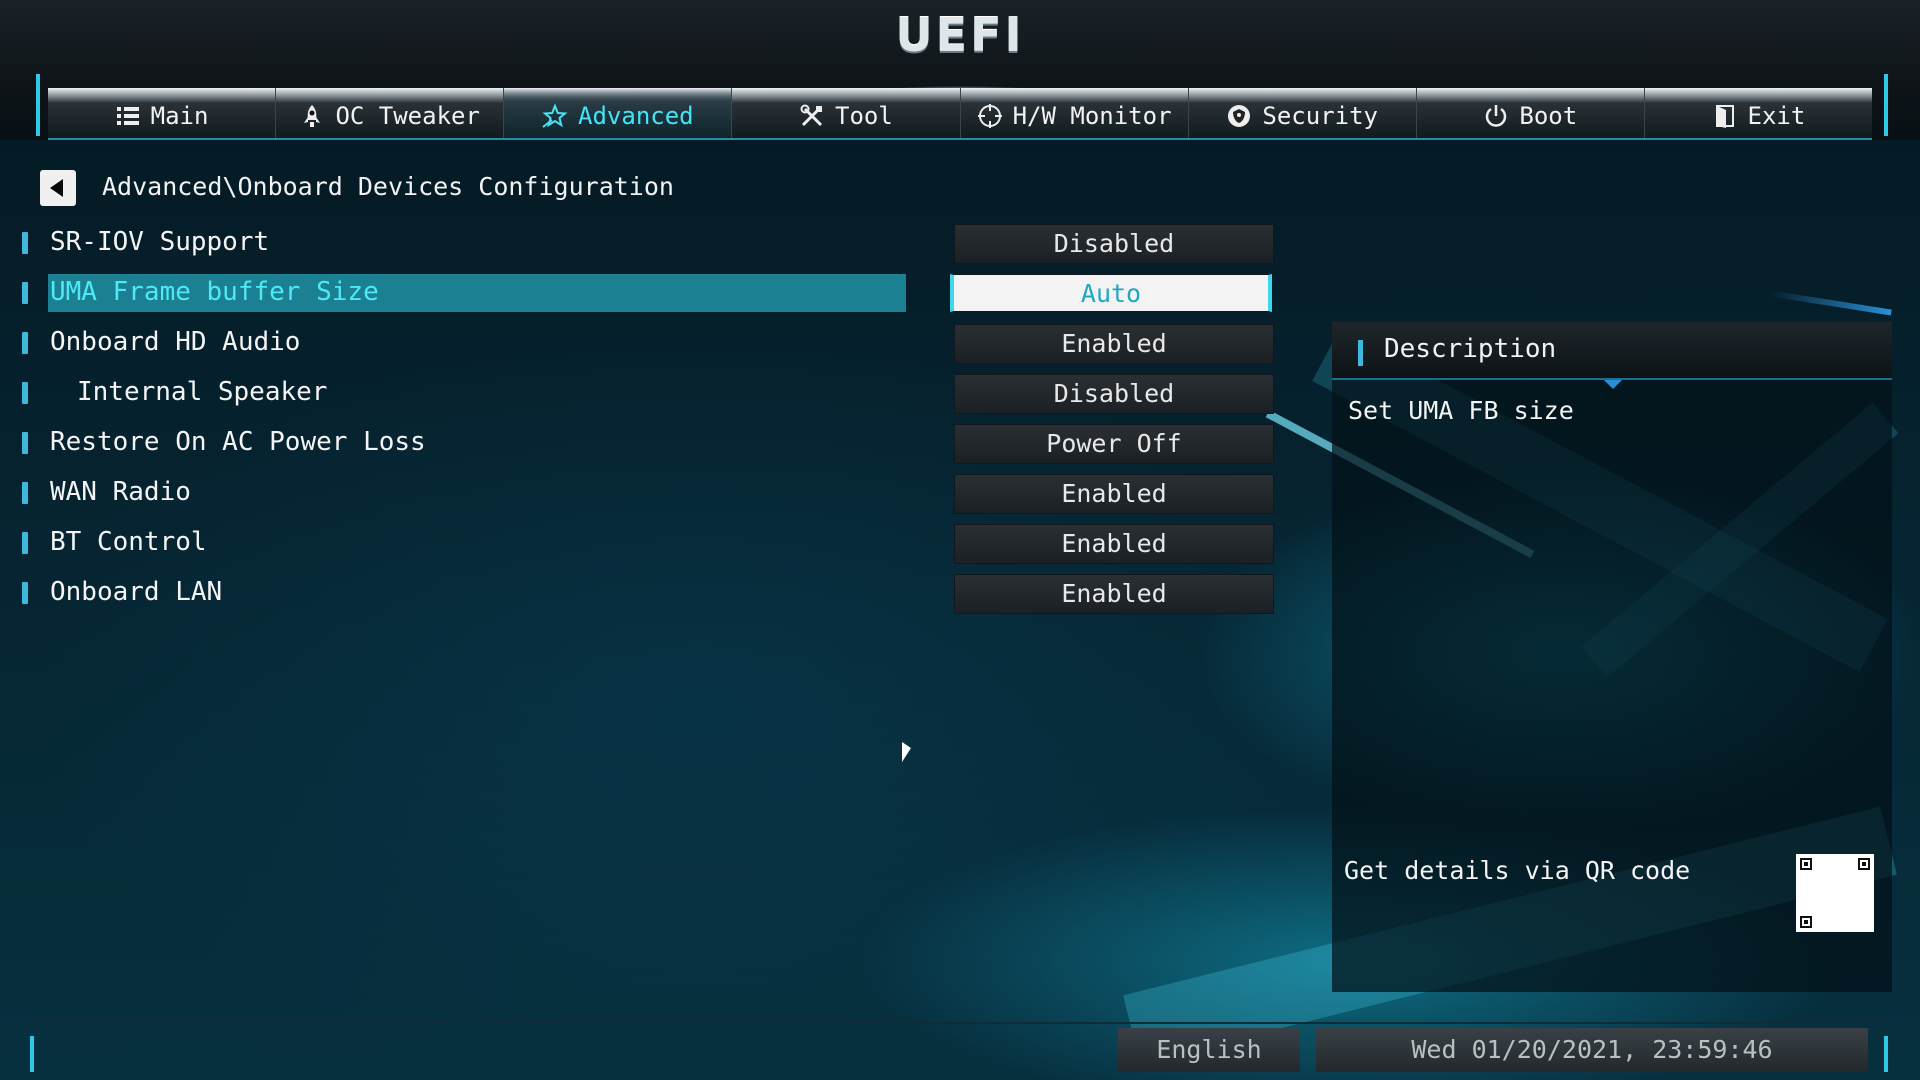  What do you see at coordinates (1835, 893) in the screenshot?
I see `qr-code` at bounding box center [1835, 893].